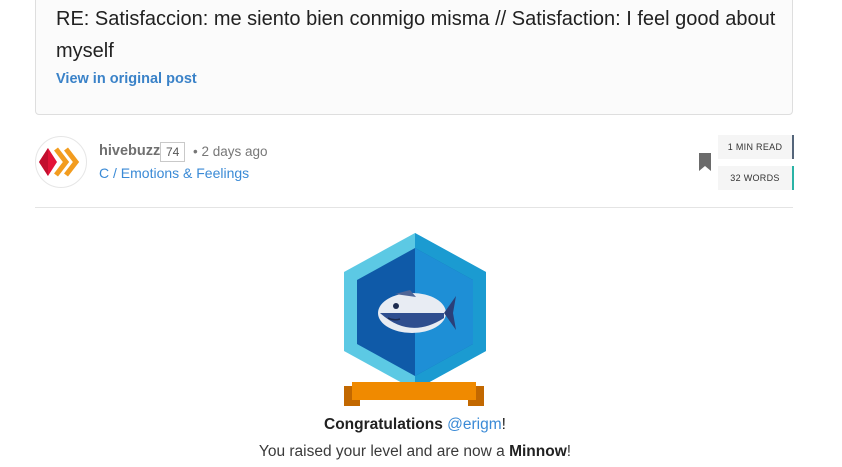  What do you see at coordinates (538, 451) in the screenshot?
I see `level-name: Minnow` at bounding box center [538, 451].